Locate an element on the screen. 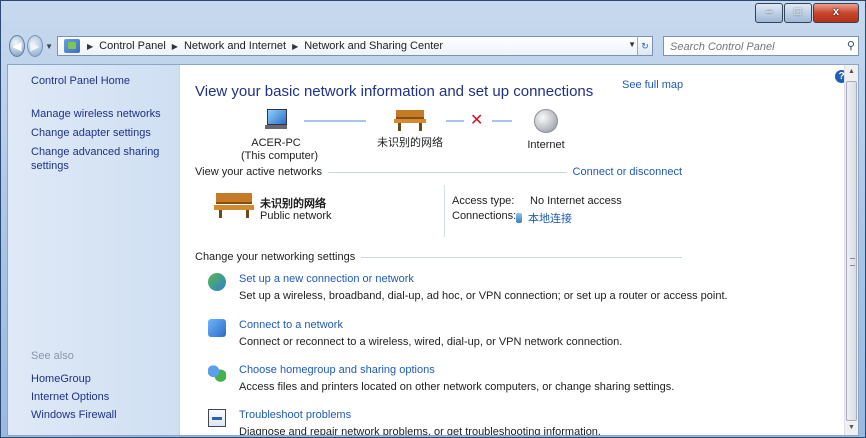 This screenshot has width=866, height=438. connection-name: 本地连接 is located at coordinates (550, 219).